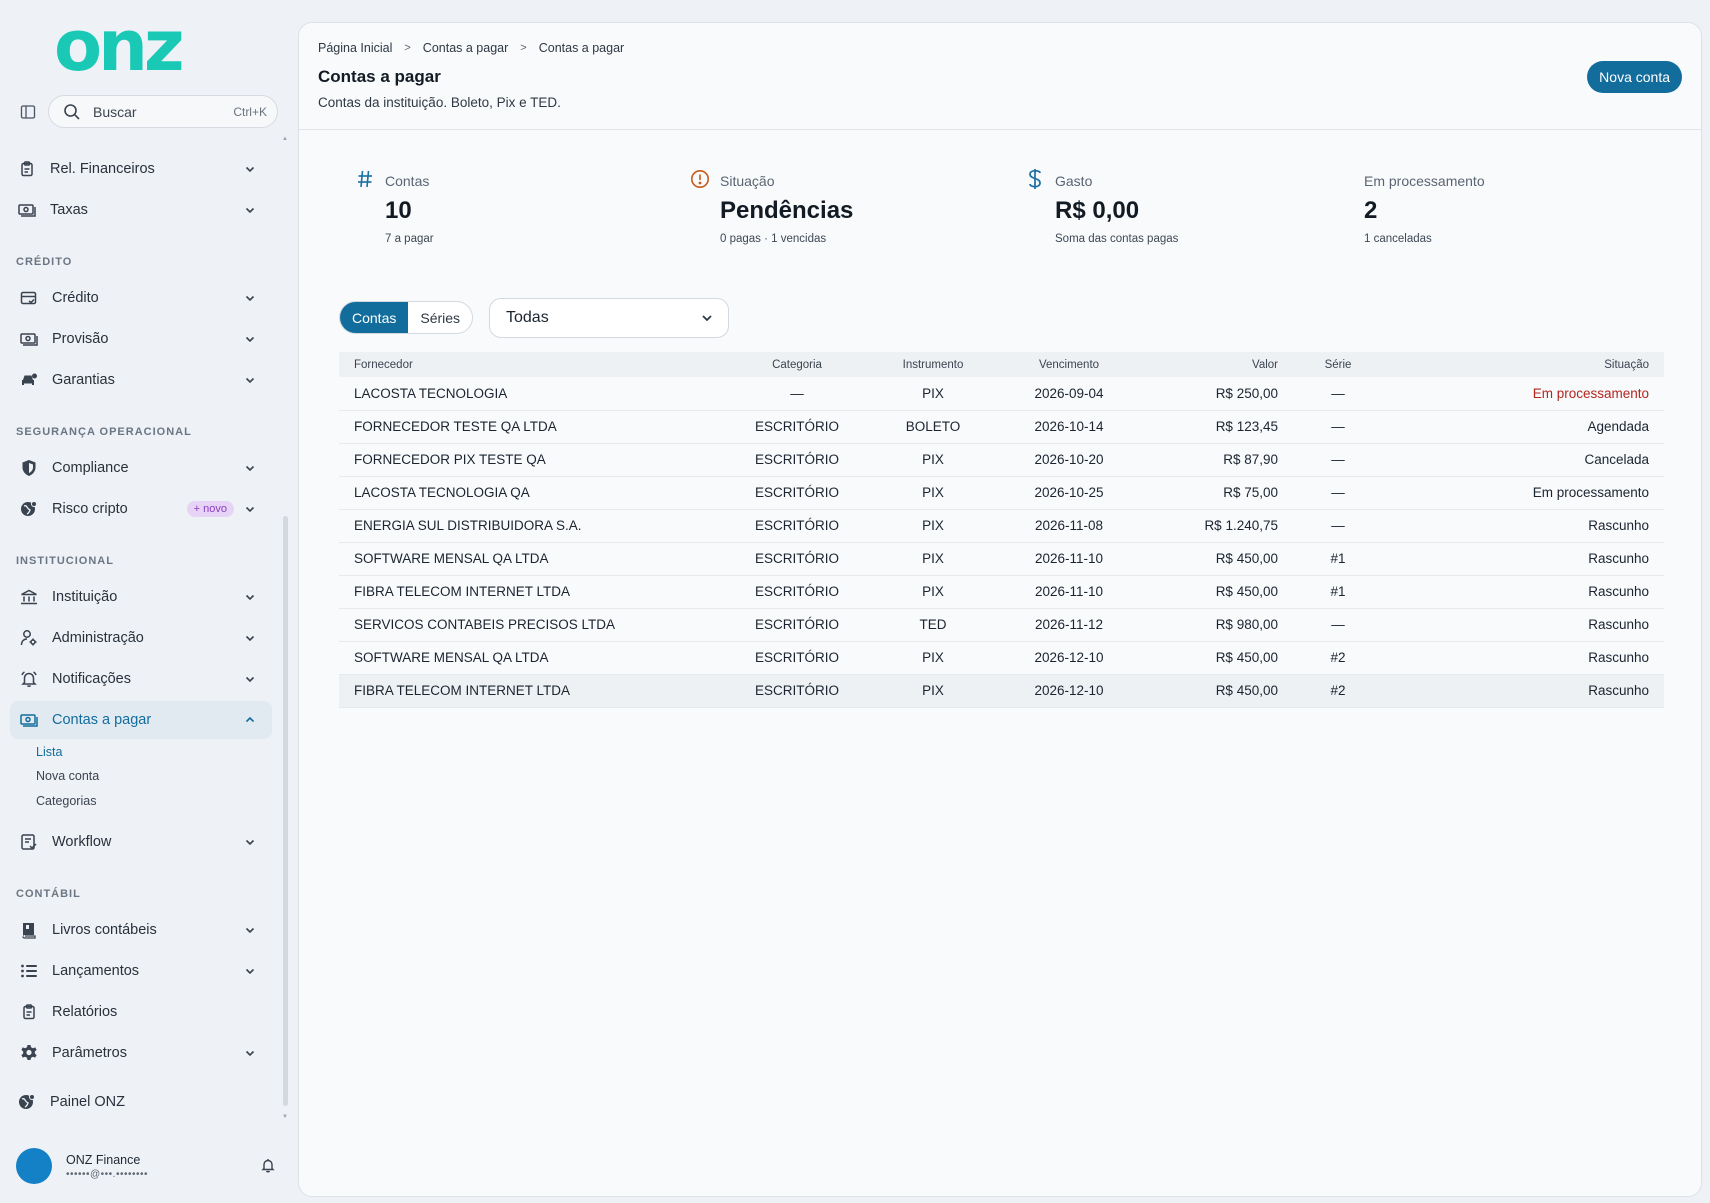 The width and height of the screenshot is (1710, 1203). I want to click on nav-label: Workflow, so click(82, 842).